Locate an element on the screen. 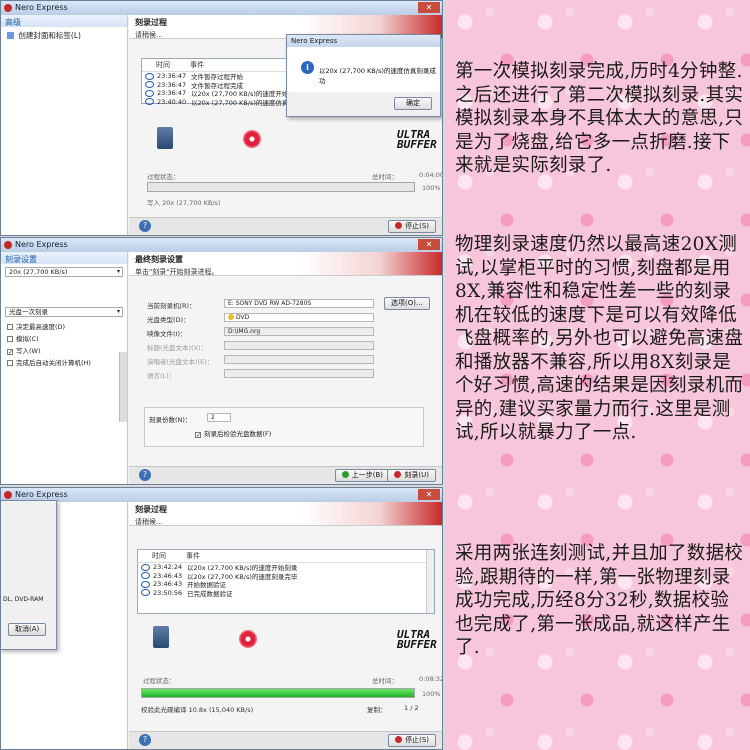  sidebar-item-create-cover: 创建封面和标签(L) is located at coordinates (64, 35).